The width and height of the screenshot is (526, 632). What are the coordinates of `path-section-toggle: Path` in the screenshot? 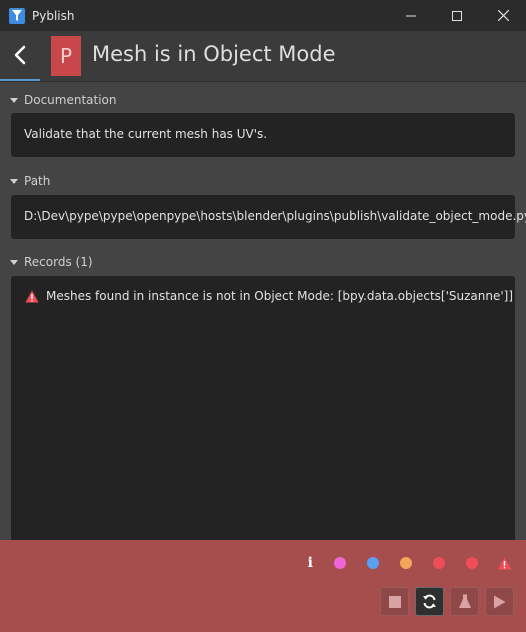 It's located at (30, 181).